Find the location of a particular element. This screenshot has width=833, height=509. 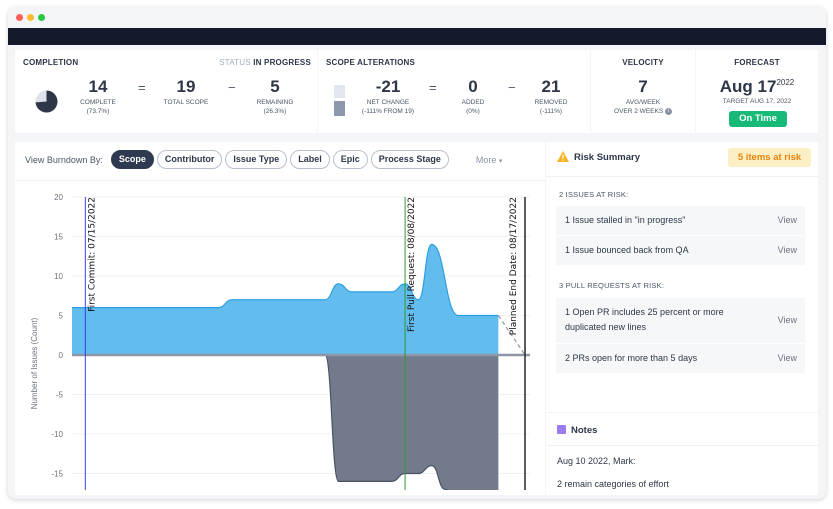

removed-percent: (-111%) is located at coordinates (551, 111).